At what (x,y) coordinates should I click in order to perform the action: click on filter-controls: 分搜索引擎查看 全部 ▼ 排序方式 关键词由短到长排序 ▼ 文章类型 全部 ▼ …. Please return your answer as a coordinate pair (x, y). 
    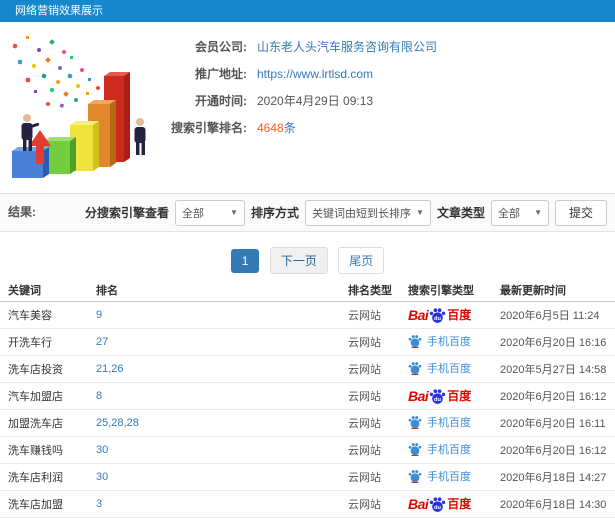
    Looking at the image, I should click on (346, 212).